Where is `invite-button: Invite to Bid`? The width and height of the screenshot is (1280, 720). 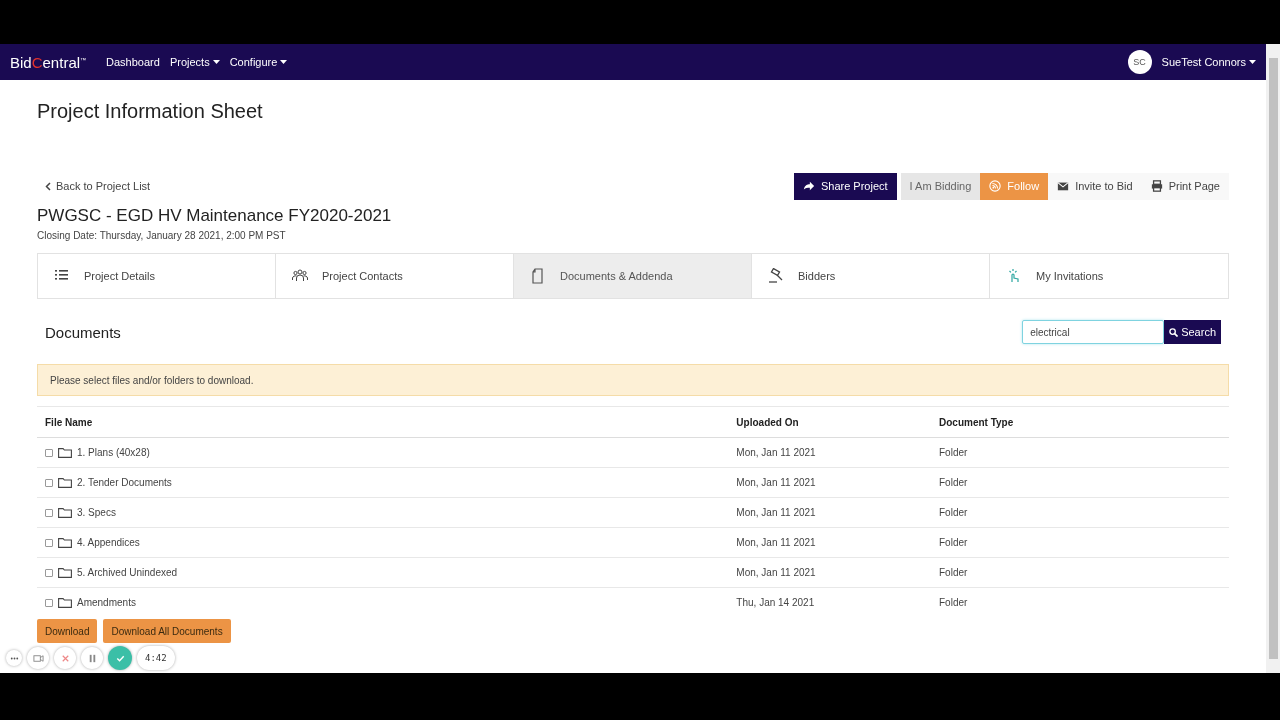 invite-button: Invite to Bid is located at coordinates (1095, 186).